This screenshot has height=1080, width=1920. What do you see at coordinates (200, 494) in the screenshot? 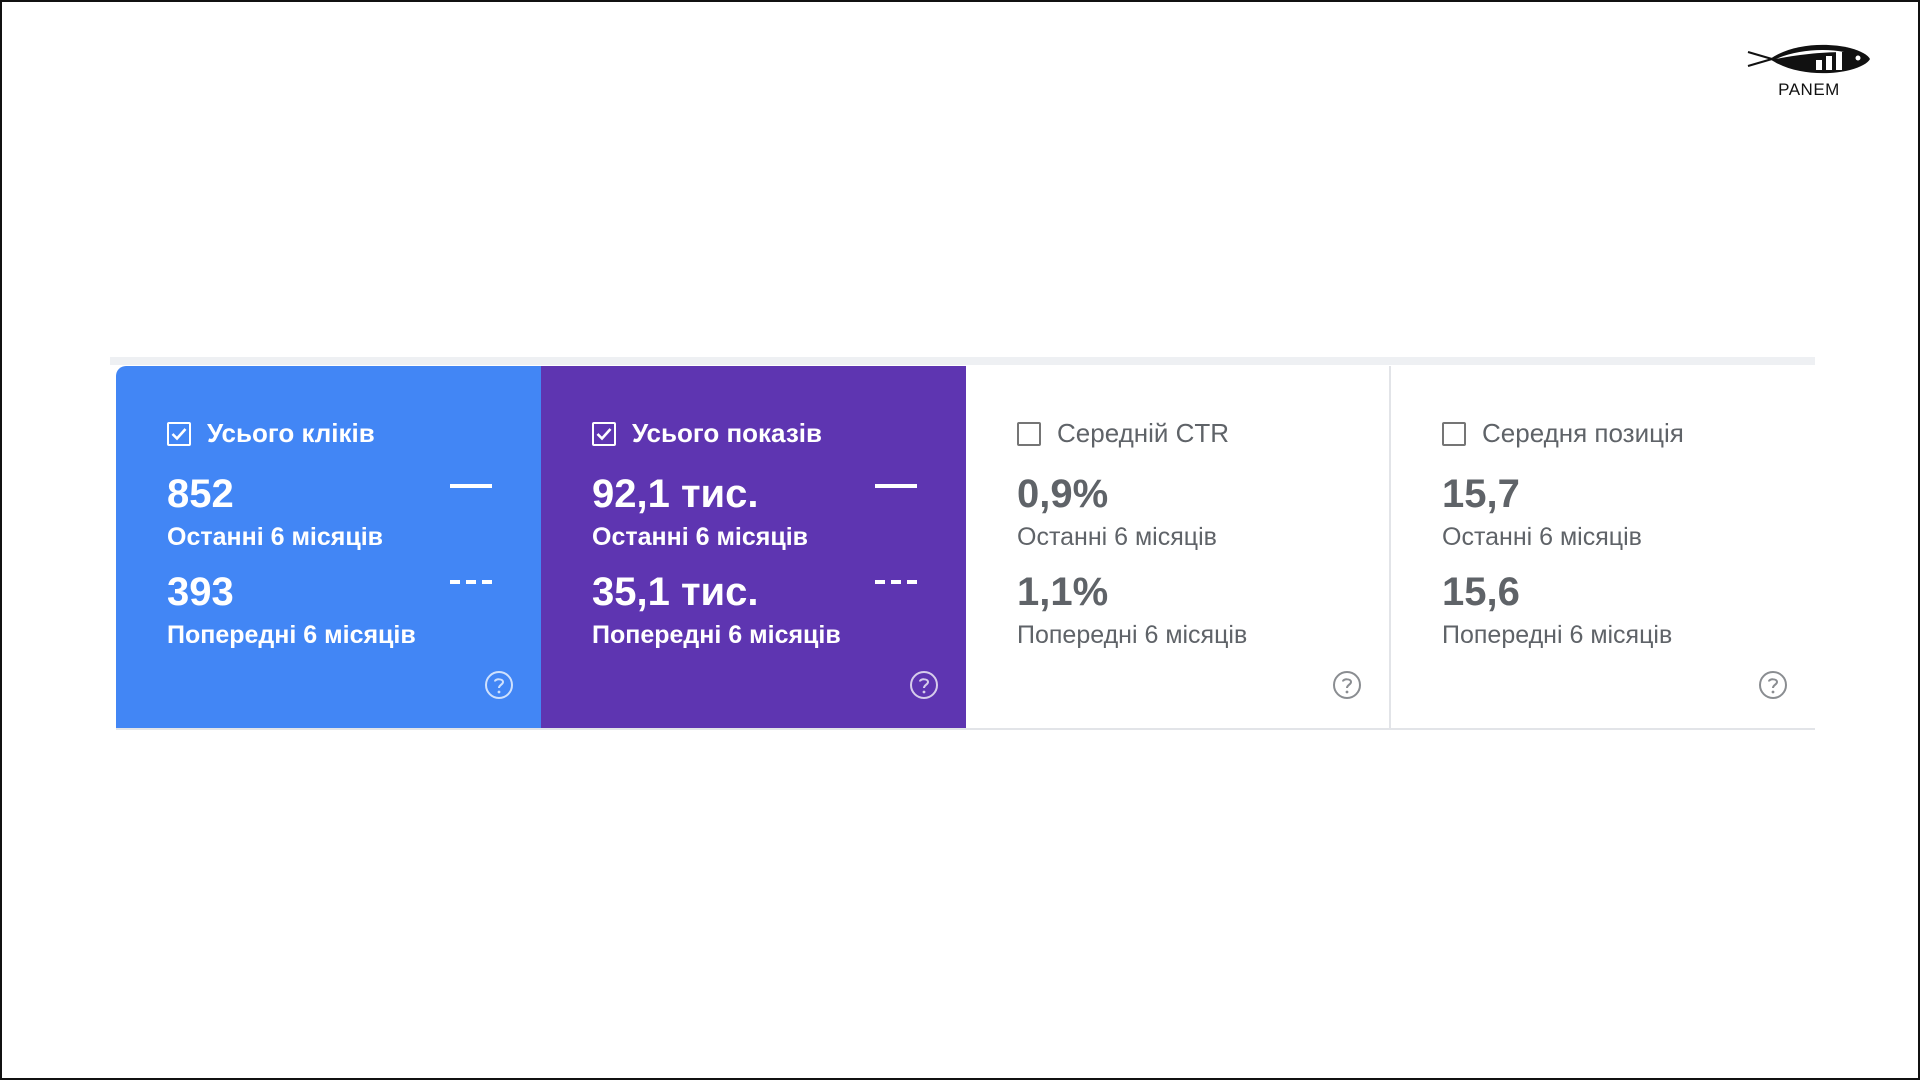
I see `current-value: 852` at bounding box center [200, 494].